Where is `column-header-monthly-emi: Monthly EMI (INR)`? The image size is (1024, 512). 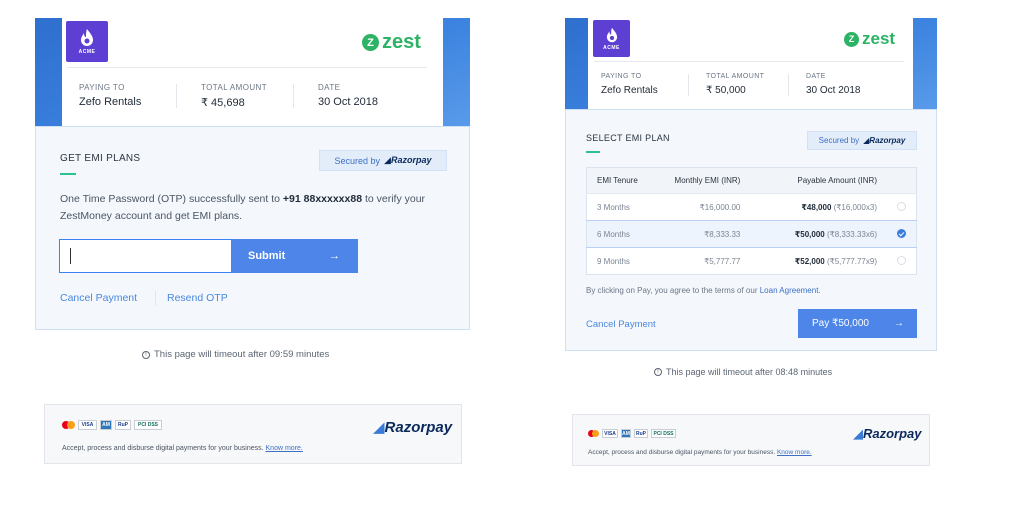 column-header-monthly-emi: Monthly EMI (INR) is located at coordinates (703, 180).